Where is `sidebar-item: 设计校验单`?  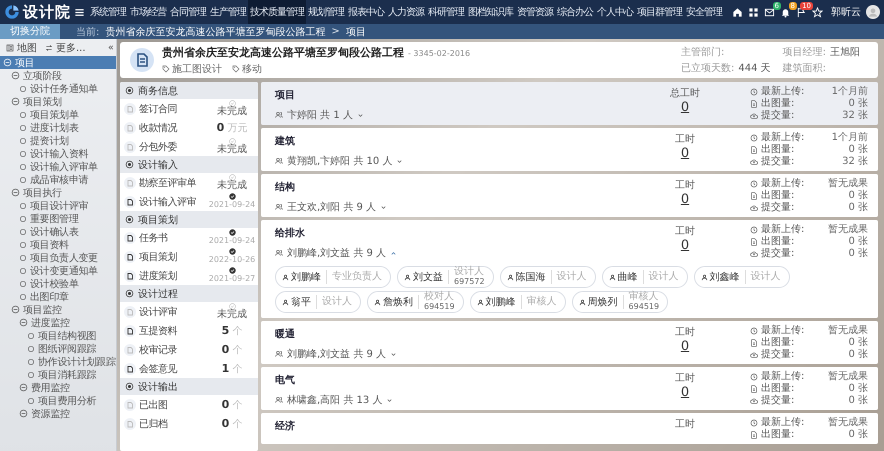
sidebar-item: 设计校验单 is located at coordinates (58, 283).